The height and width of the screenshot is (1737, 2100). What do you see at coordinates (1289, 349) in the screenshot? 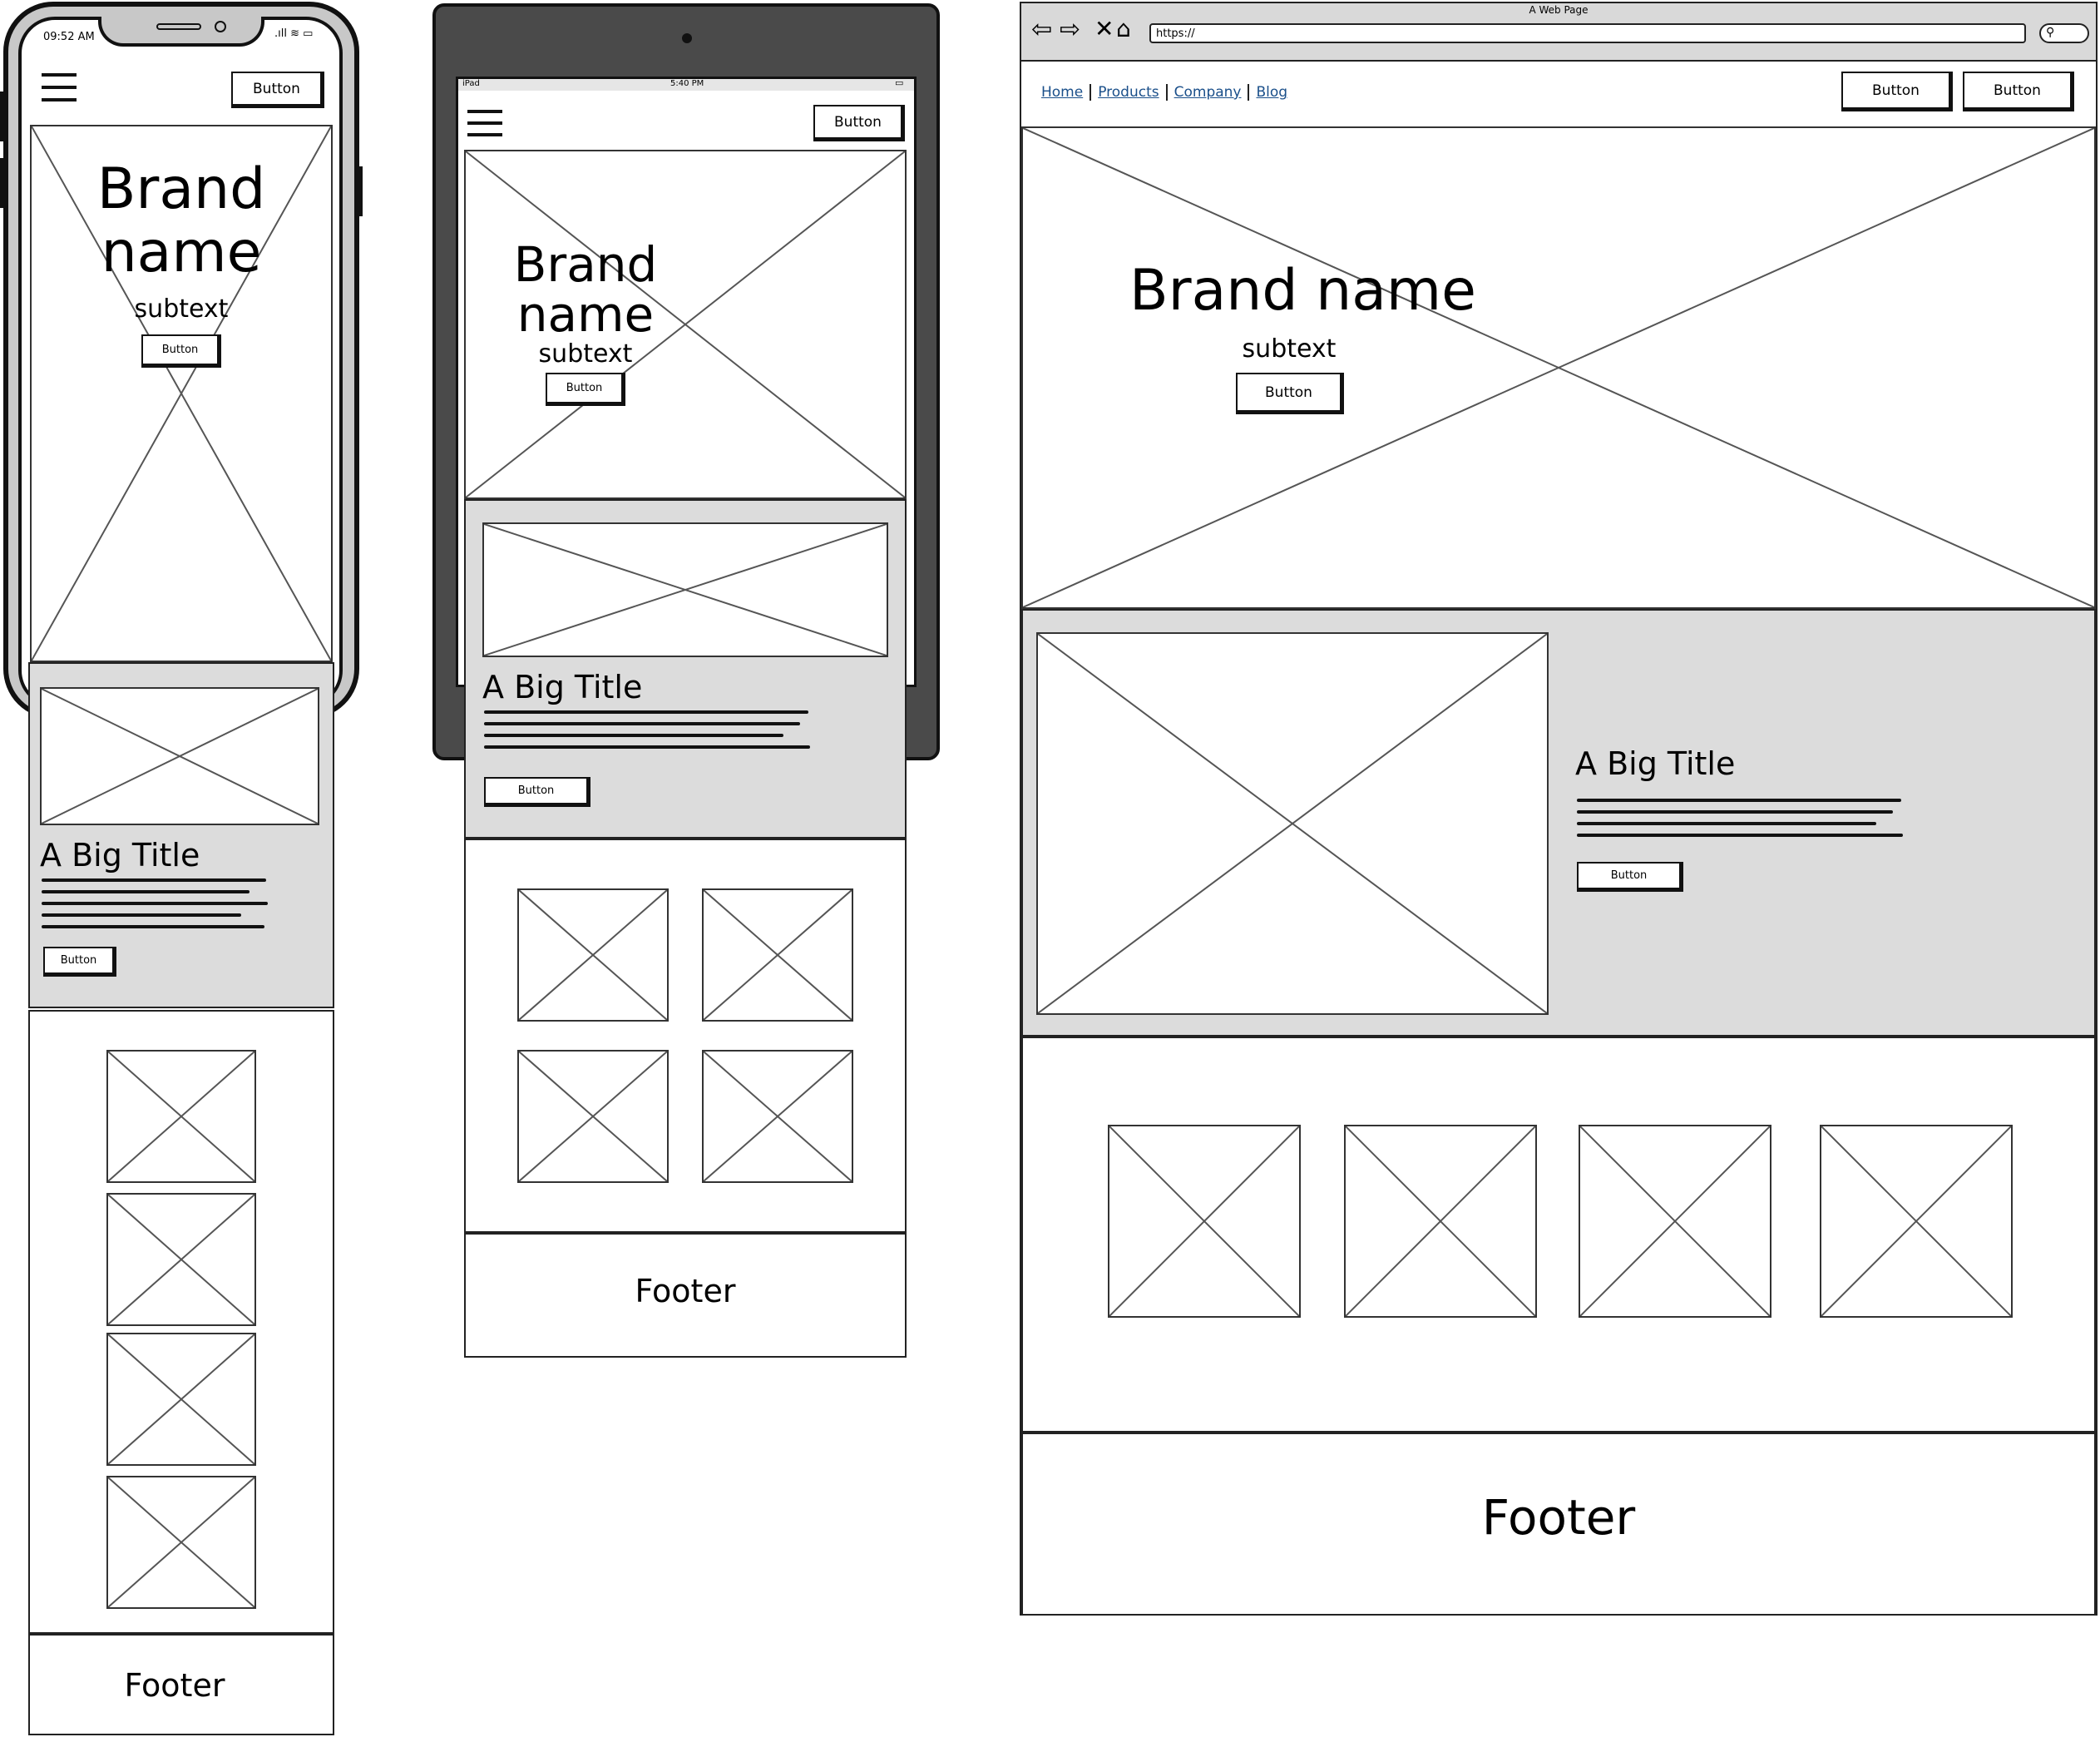
I see `desktop-hero-subtext: subtext` at bounding box center [1289, 349].